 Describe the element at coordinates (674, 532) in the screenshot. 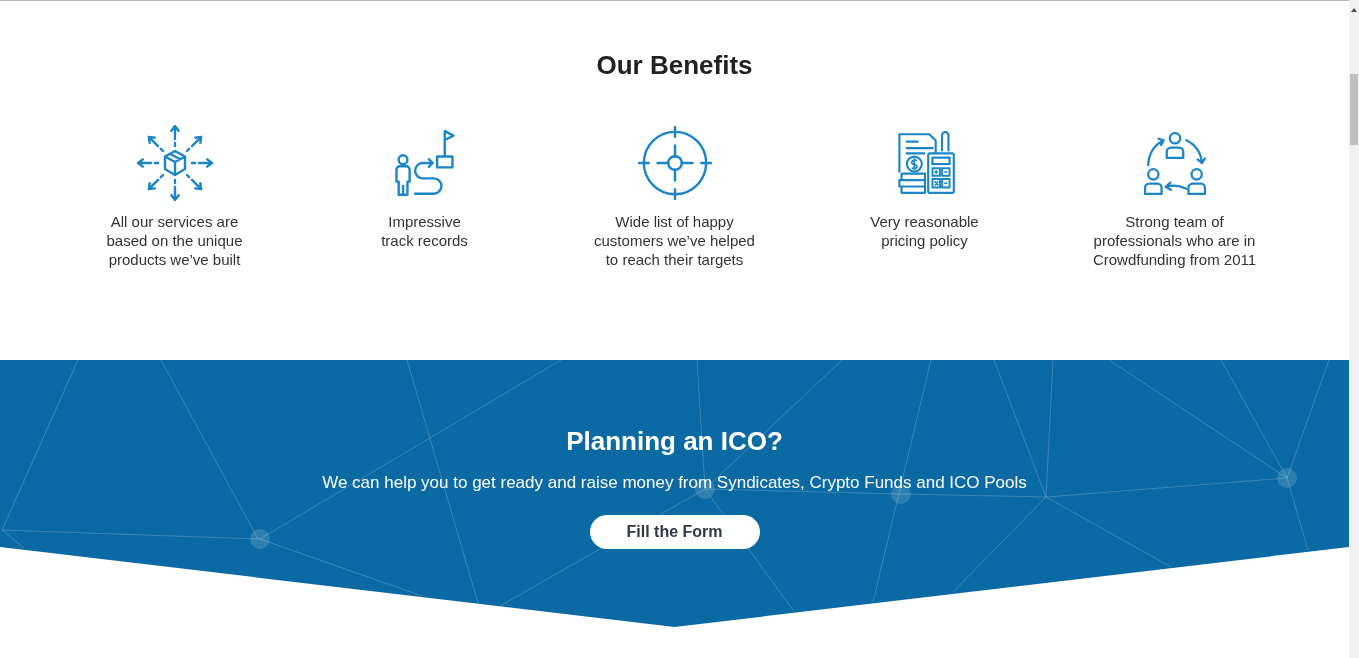

I see `fill-form-button: Fill the Form` at that location.